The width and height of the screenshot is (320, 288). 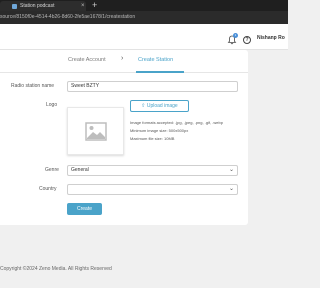 I want to click on browser-tabstrip: Station podcast × +, so click(x=144, y=5).